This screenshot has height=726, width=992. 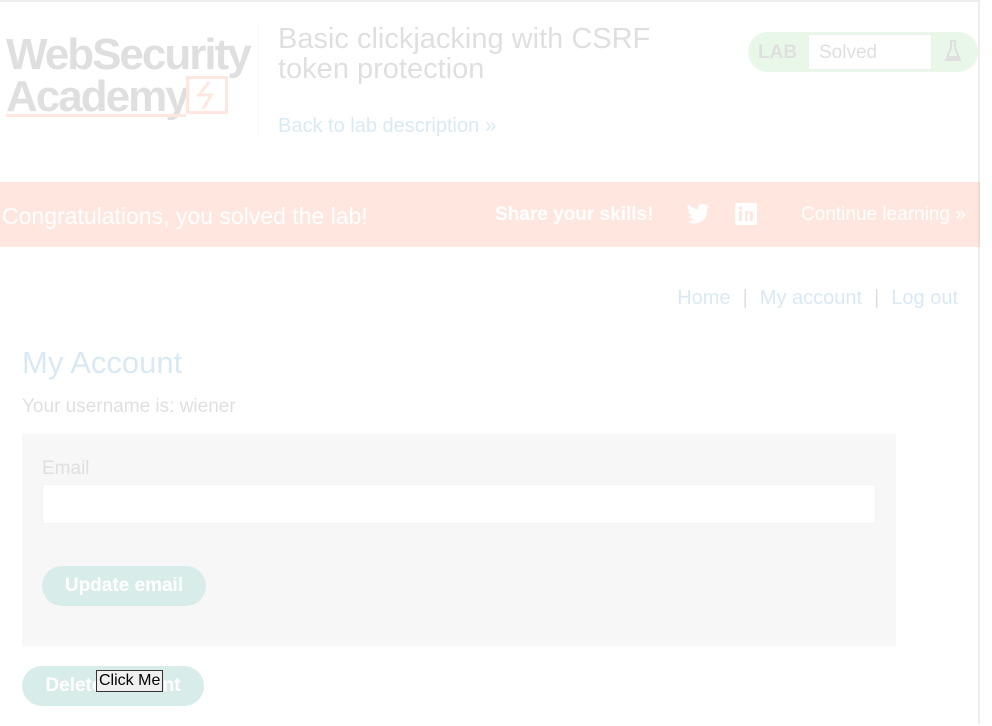 I want to click on username-text: Your username is: wiener, so click(x=129, y=406).